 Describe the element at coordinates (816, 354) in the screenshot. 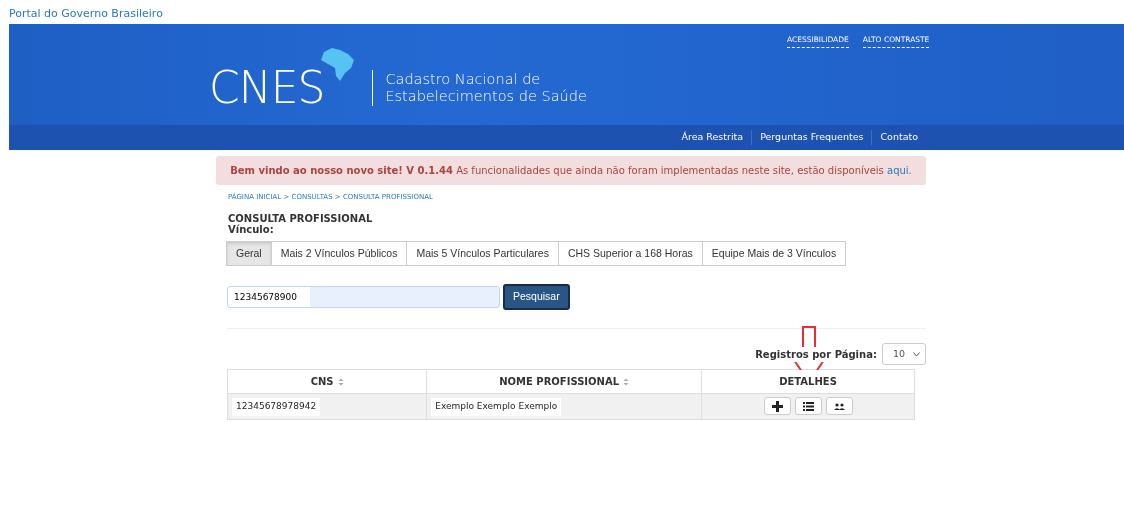

I see `page-size-label: Registros por Página:` at that location.